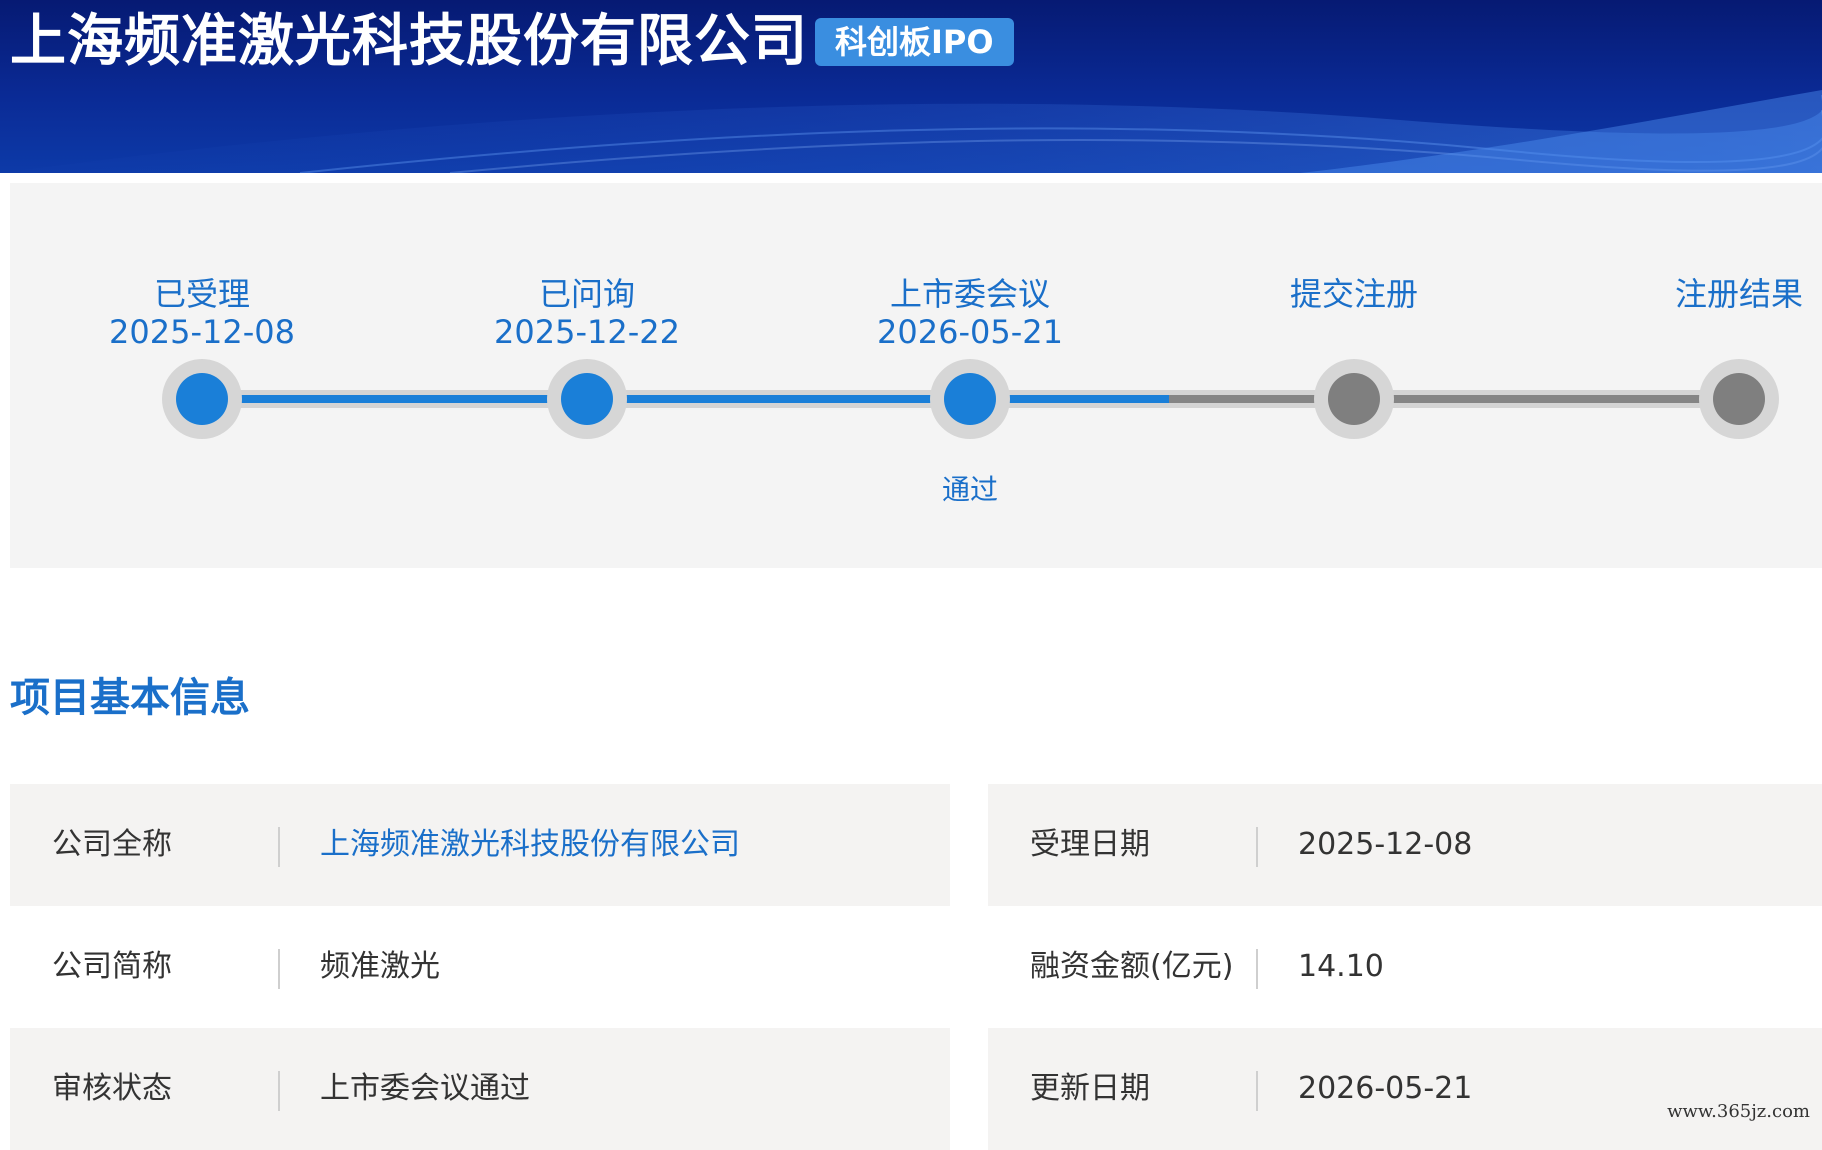 This screenshot has height=1150, width=1822. I want to click on info-cell-financing-amount: 融资金额(亿元) 14.10, so click(1405, 967).